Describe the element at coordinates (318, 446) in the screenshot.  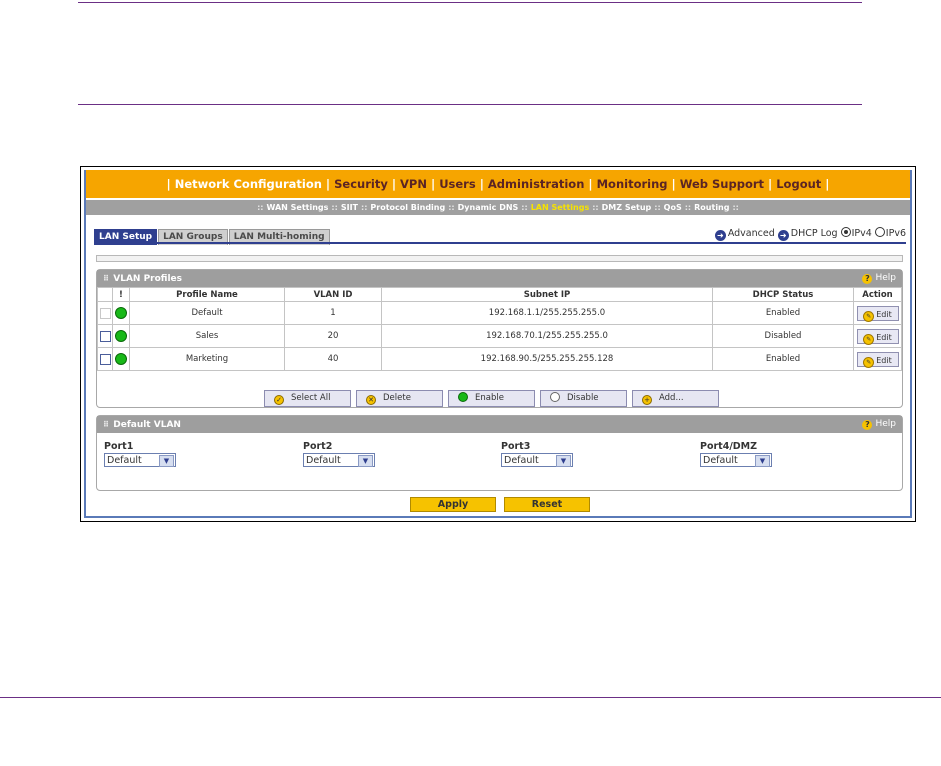
I see `port2-label: Port2` at that location.